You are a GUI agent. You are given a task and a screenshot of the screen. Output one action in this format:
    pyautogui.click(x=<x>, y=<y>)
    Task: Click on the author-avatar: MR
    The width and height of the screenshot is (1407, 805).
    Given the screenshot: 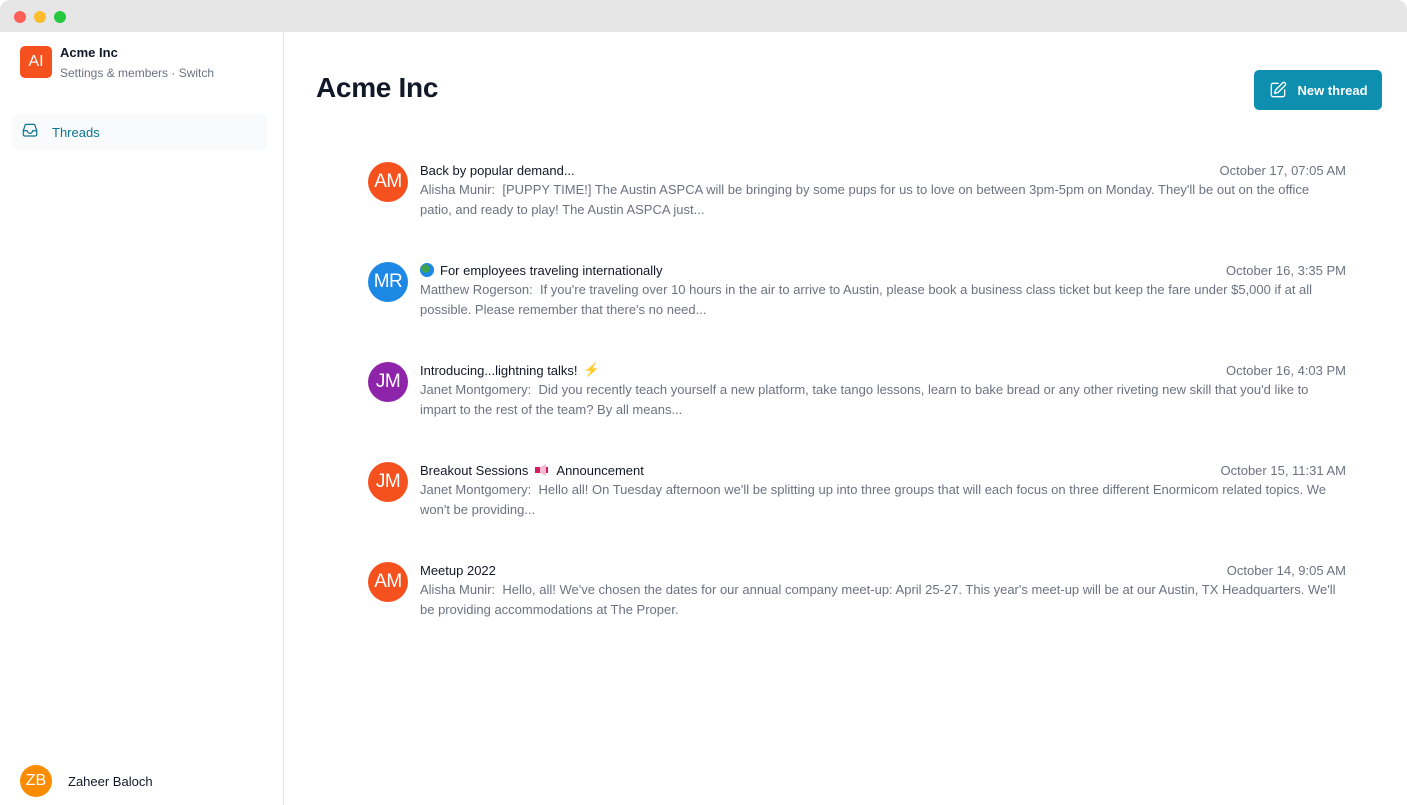 What is the action you would take?
    pyautogui.click(x=388, y=282)
    